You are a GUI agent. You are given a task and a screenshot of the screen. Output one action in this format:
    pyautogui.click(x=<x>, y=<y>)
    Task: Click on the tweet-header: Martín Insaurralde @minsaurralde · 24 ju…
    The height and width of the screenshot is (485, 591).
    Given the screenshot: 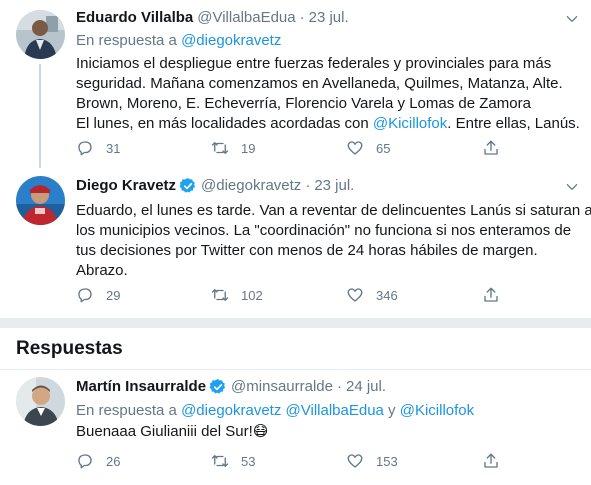 What is the action you would take?
    pyautogui.click(x=313, y=387)
    